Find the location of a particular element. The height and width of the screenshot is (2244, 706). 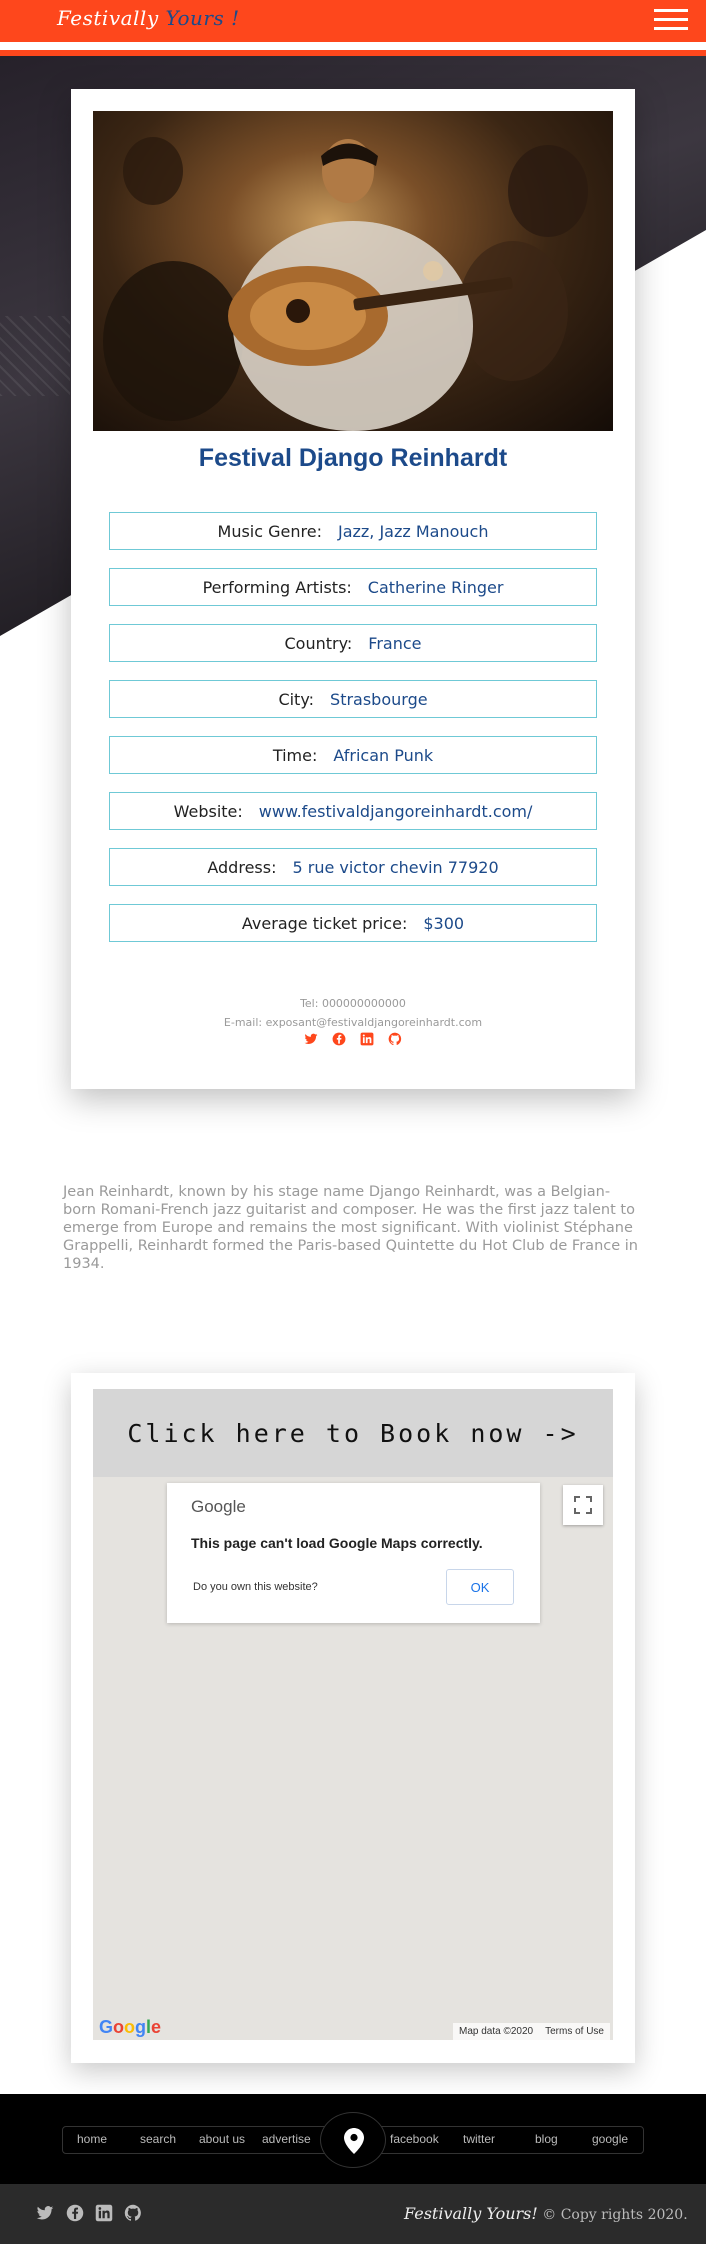

nav-twitter: twitter is located at coordinates (479, 2139).